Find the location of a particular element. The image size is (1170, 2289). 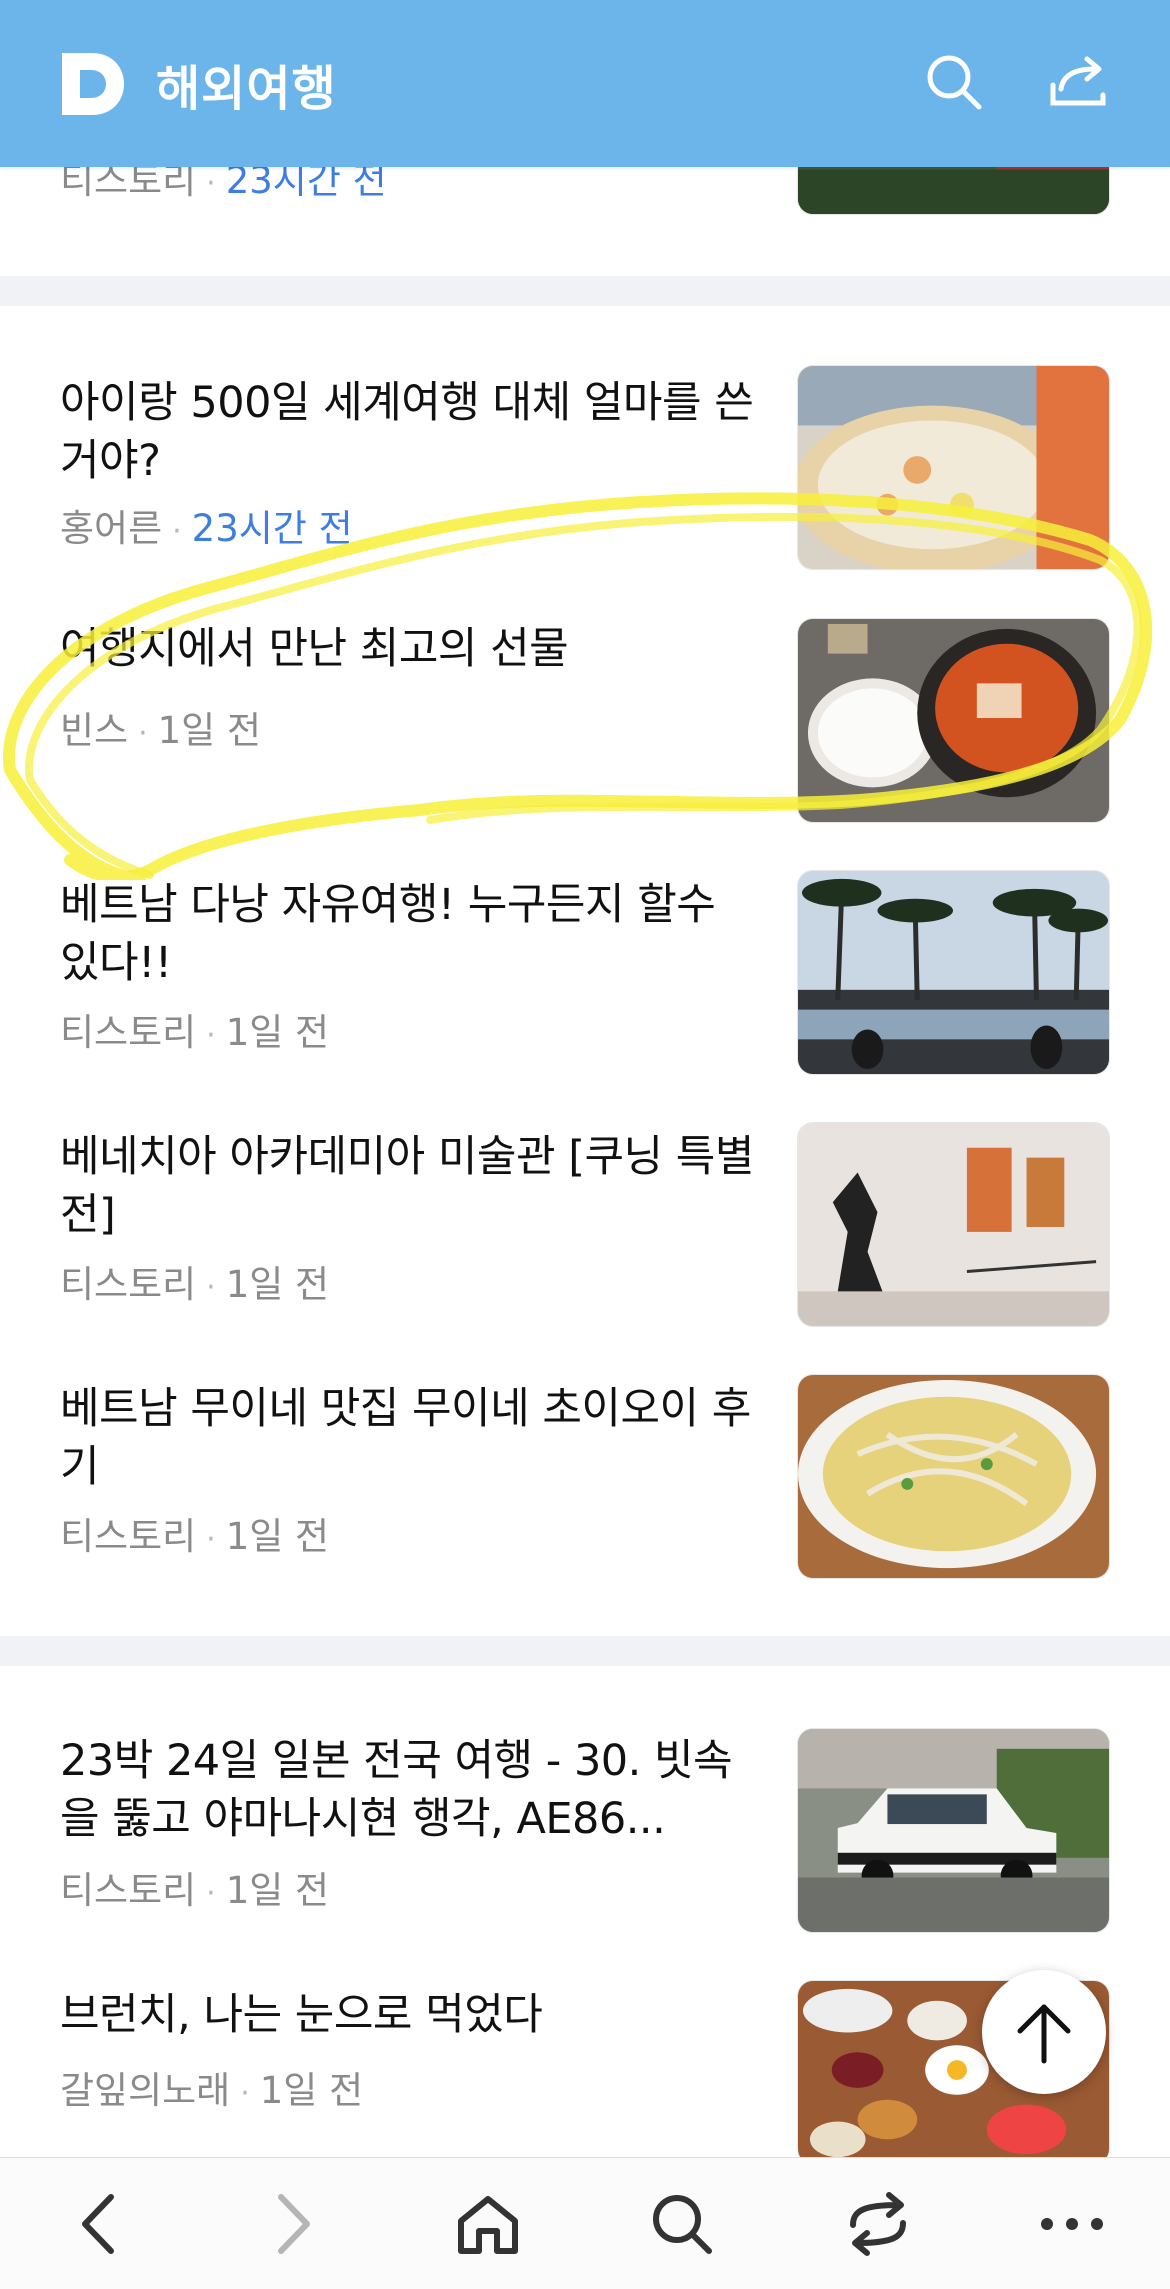

browser-toolbar is located at coordinates (585, 2223).